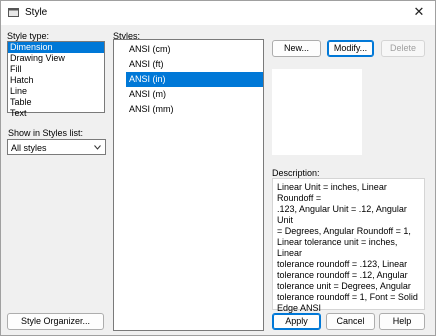 This screenshot has width=436, height=336. I want to click on styles-item: ANSI (cm), so click(194, 49).